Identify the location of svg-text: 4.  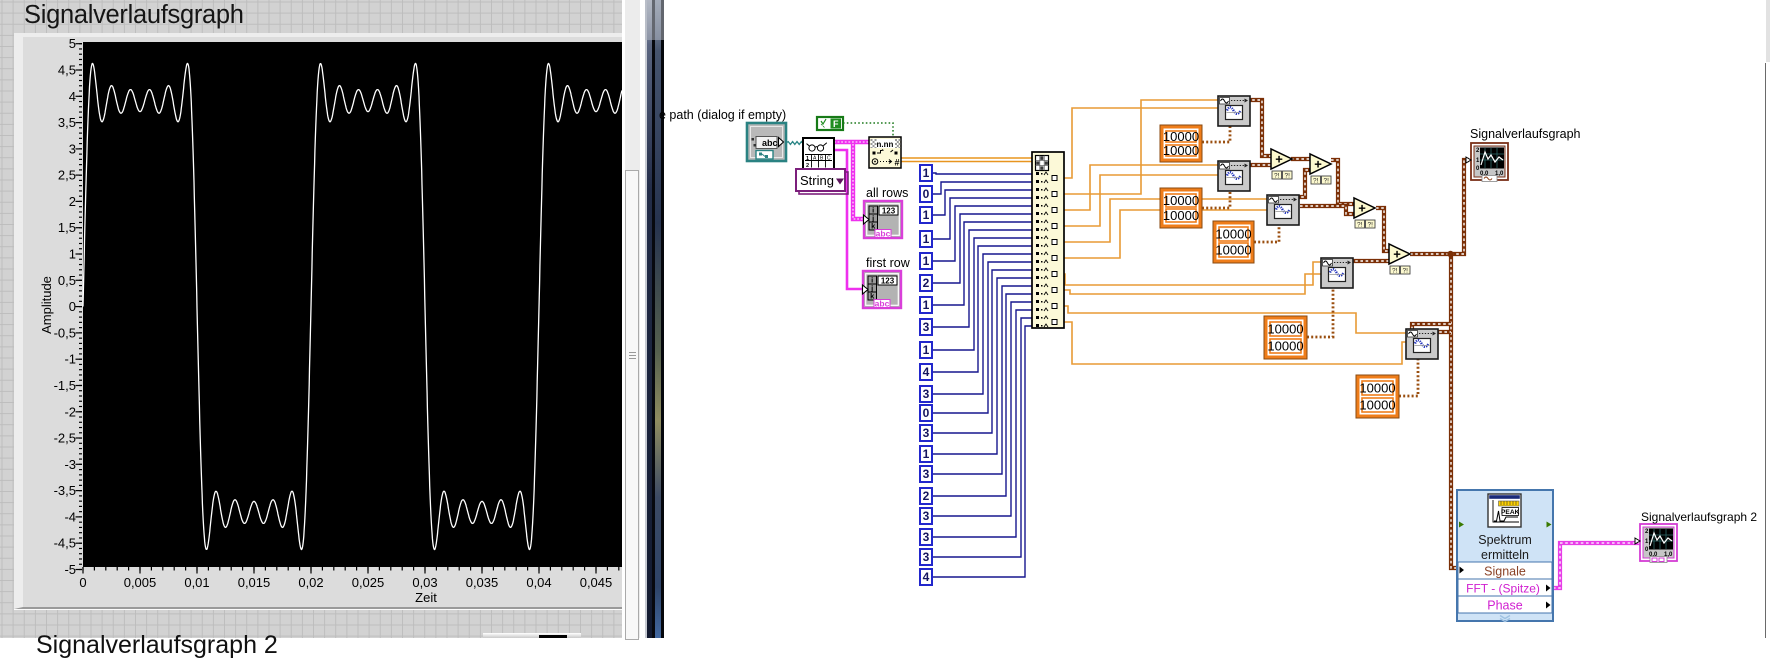
(72, 96).